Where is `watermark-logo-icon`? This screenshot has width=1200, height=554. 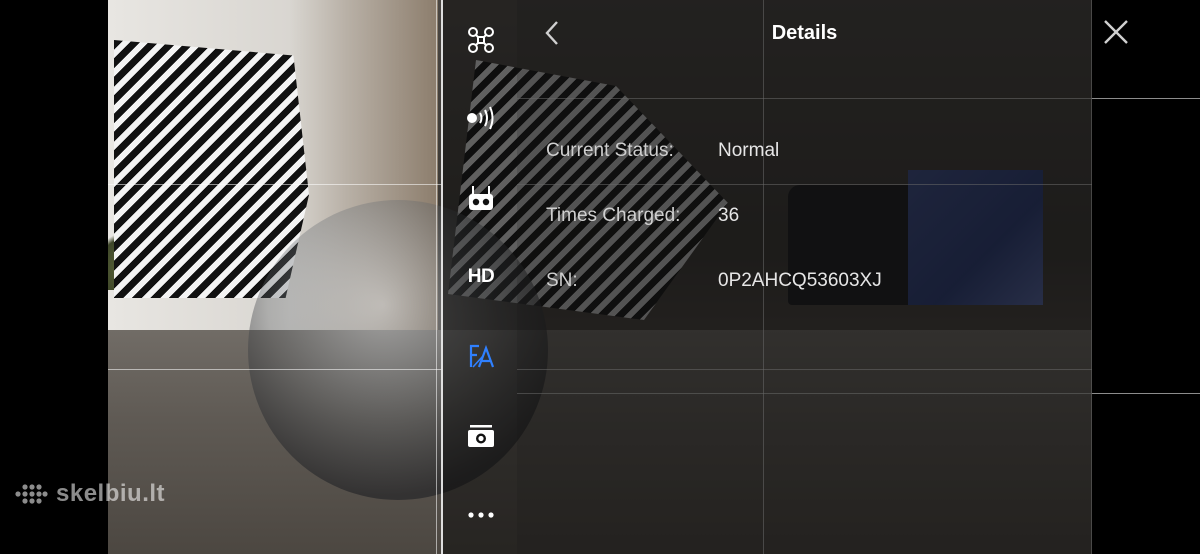
watermark-logo-icon is located at coordinates (31, 494).